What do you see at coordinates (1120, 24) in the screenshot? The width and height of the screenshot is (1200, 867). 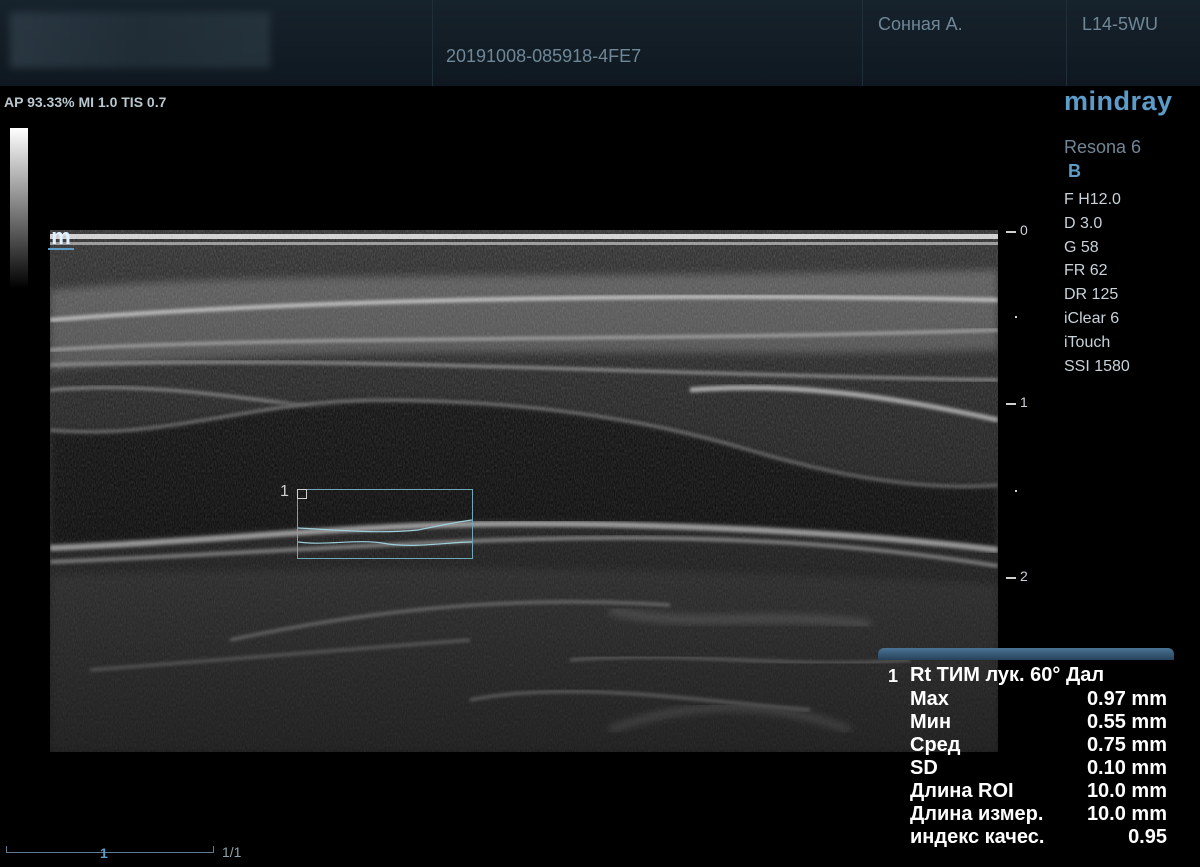 I see `probe-name: L14-5WU` at bounding box center [1120, 24].